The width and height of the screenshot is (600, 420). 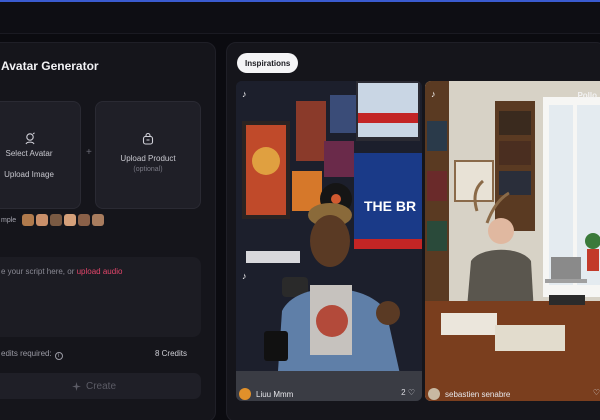 What do you see at coordinates (587, 95) in the screenshot?
I see `pollo-watermark: Pollo` at bounding box center [587, 95].